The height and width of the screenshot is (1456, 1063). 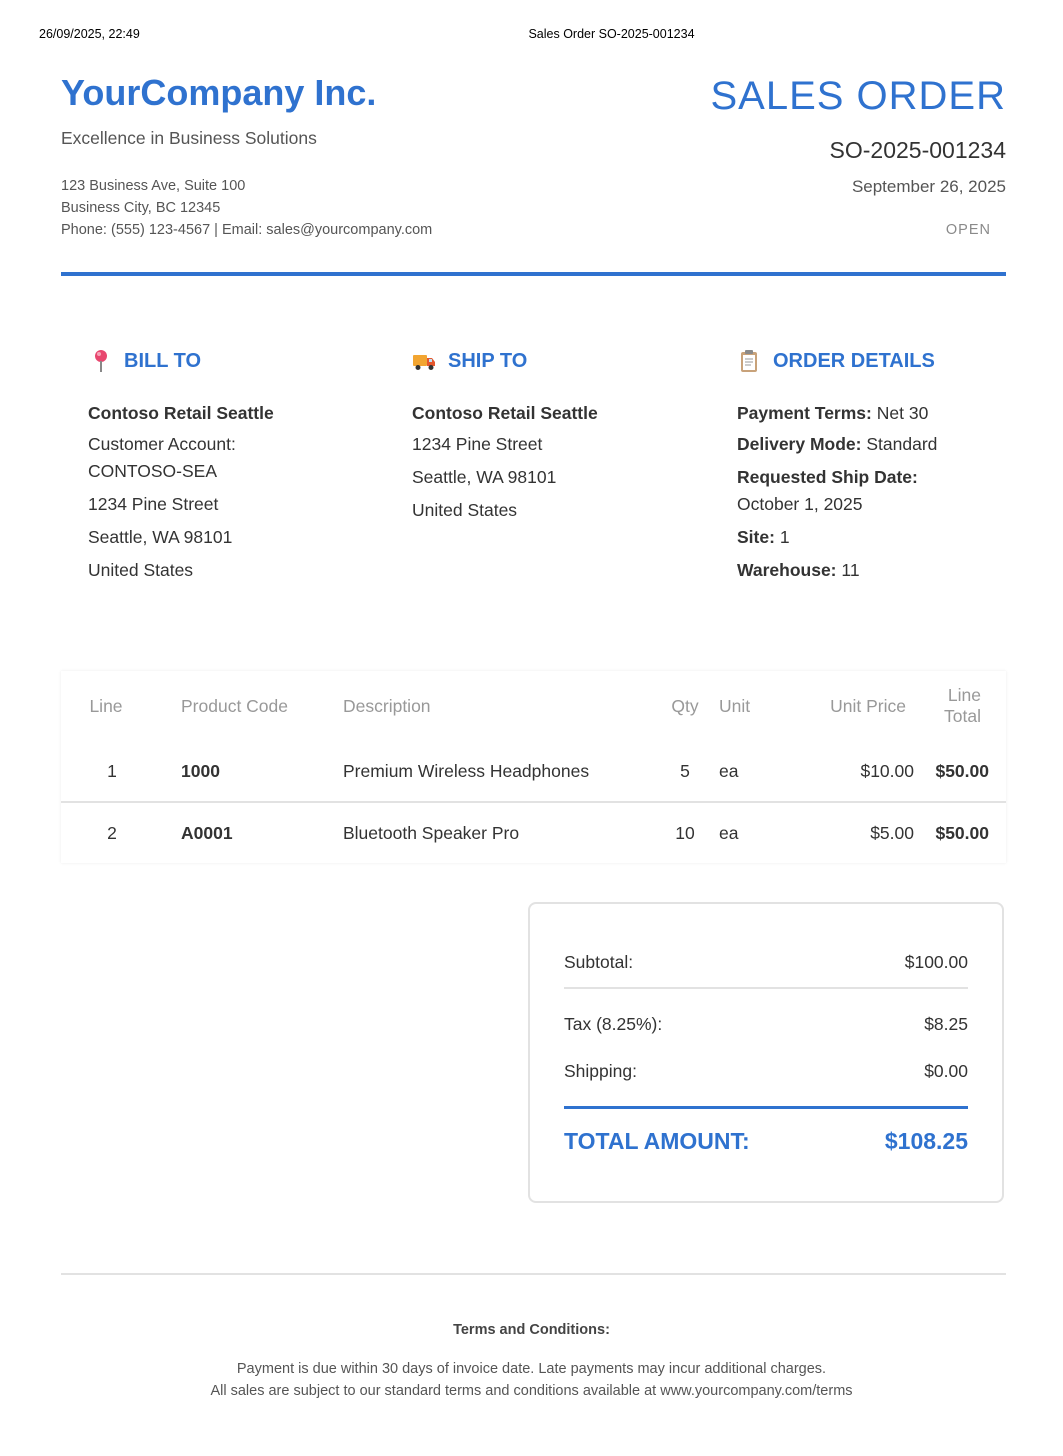 What do you see at coordinates (804, 413) in the screenshot?
I see `payment-terms-label: Payment Terms:` at bounding box center [804, 413].